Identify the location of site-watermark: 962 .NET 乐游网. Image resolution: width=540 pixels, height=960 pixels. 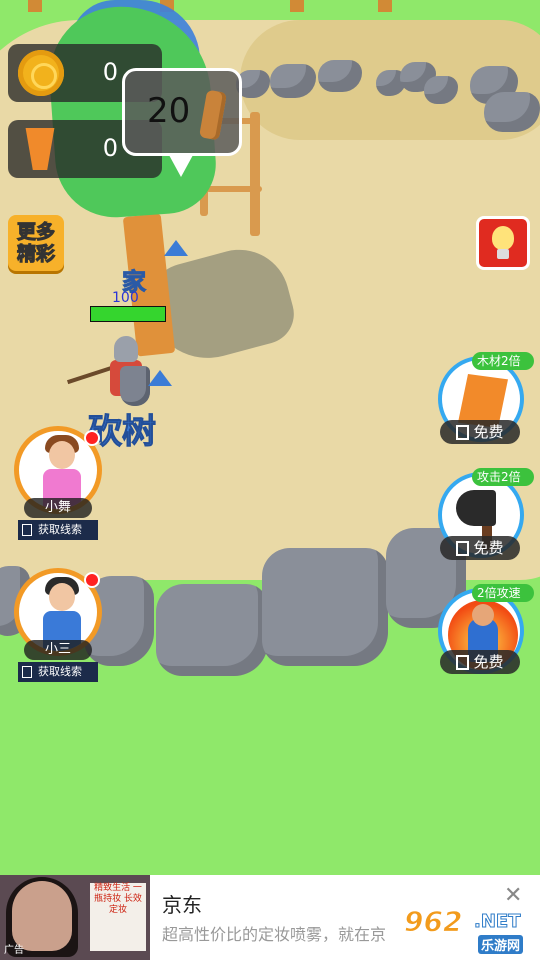
(468, 930).